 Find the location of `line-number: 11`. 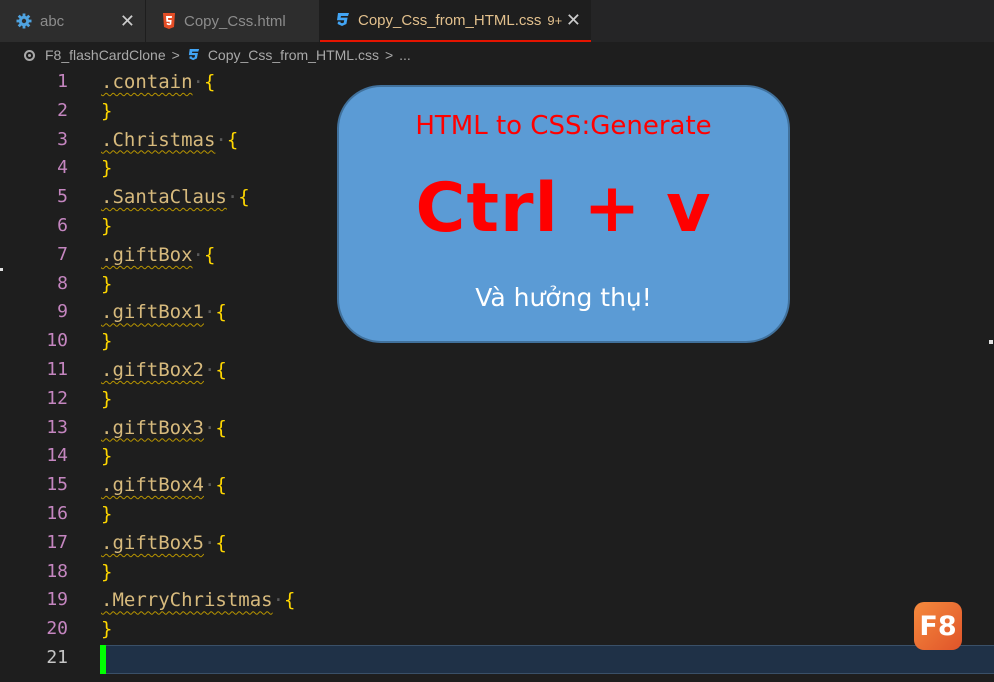

line-number: 11 is located at coordinates (57, 369).